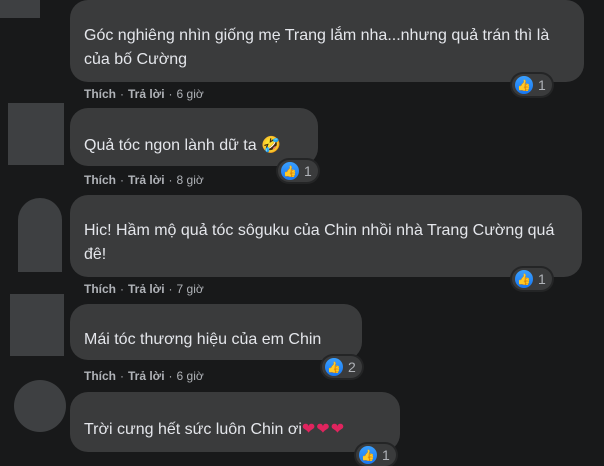 The image size is (604, 466). What do you see at coordinates (170, 145) in the screenshot?
I see `comment-text: Quả tóc ngon lành dữ ta` at bounding box center [170, 145].